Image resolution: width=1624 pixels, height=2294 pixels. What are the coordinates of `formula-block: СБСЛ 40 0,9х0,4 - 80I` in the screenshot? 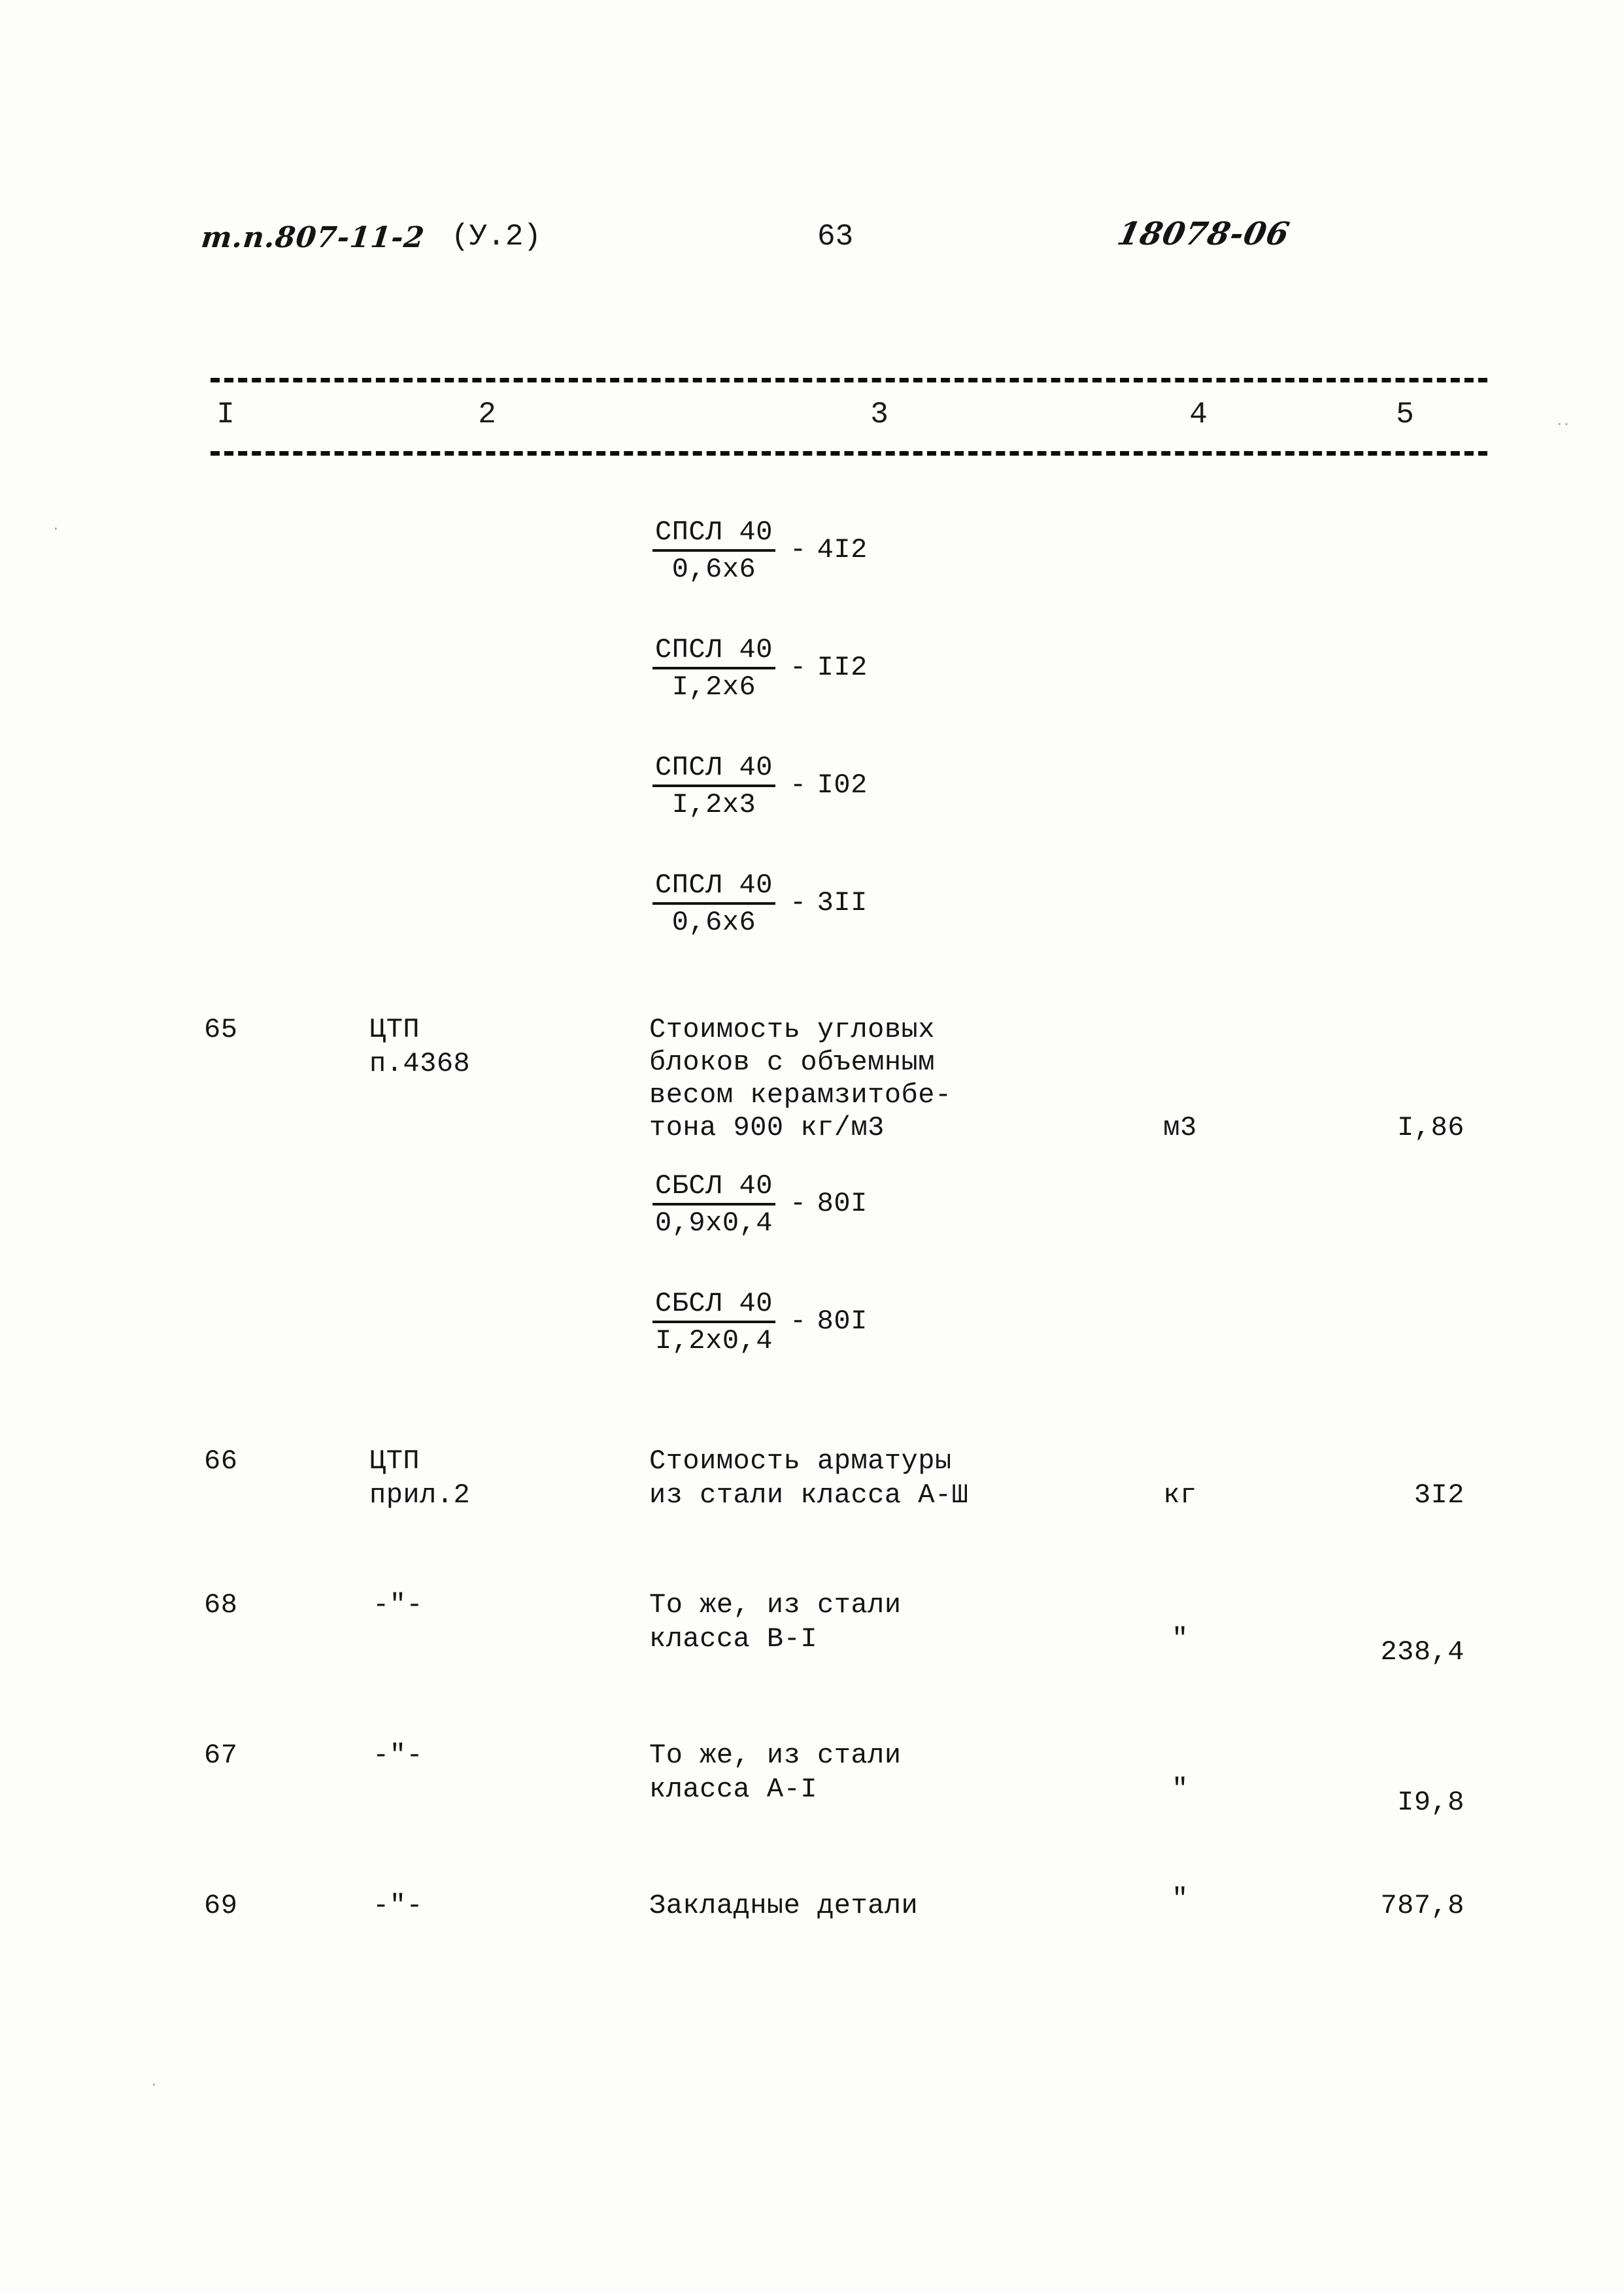 It's located at (760, 1205).